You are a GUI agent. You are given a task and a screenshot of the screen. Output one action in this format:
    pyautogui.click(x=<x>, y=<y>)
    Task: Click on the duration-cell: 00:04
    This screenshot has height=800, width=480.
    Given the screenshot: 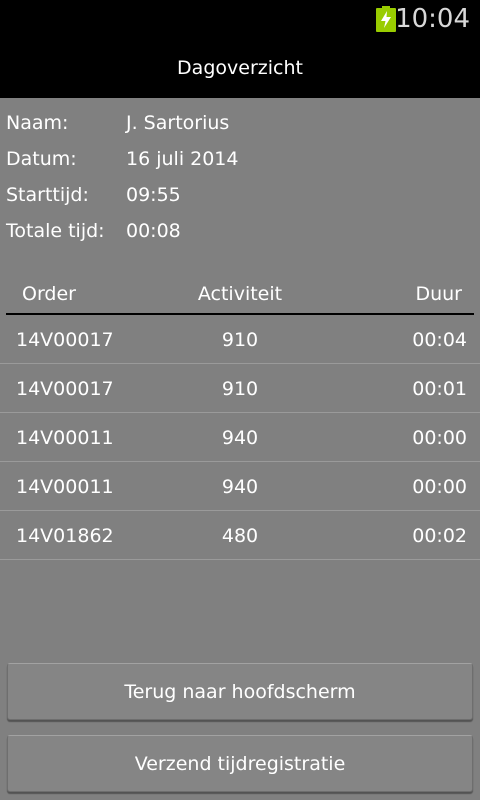 What is the action you would take?
    pyautogui.click(x=439, y=340)
    